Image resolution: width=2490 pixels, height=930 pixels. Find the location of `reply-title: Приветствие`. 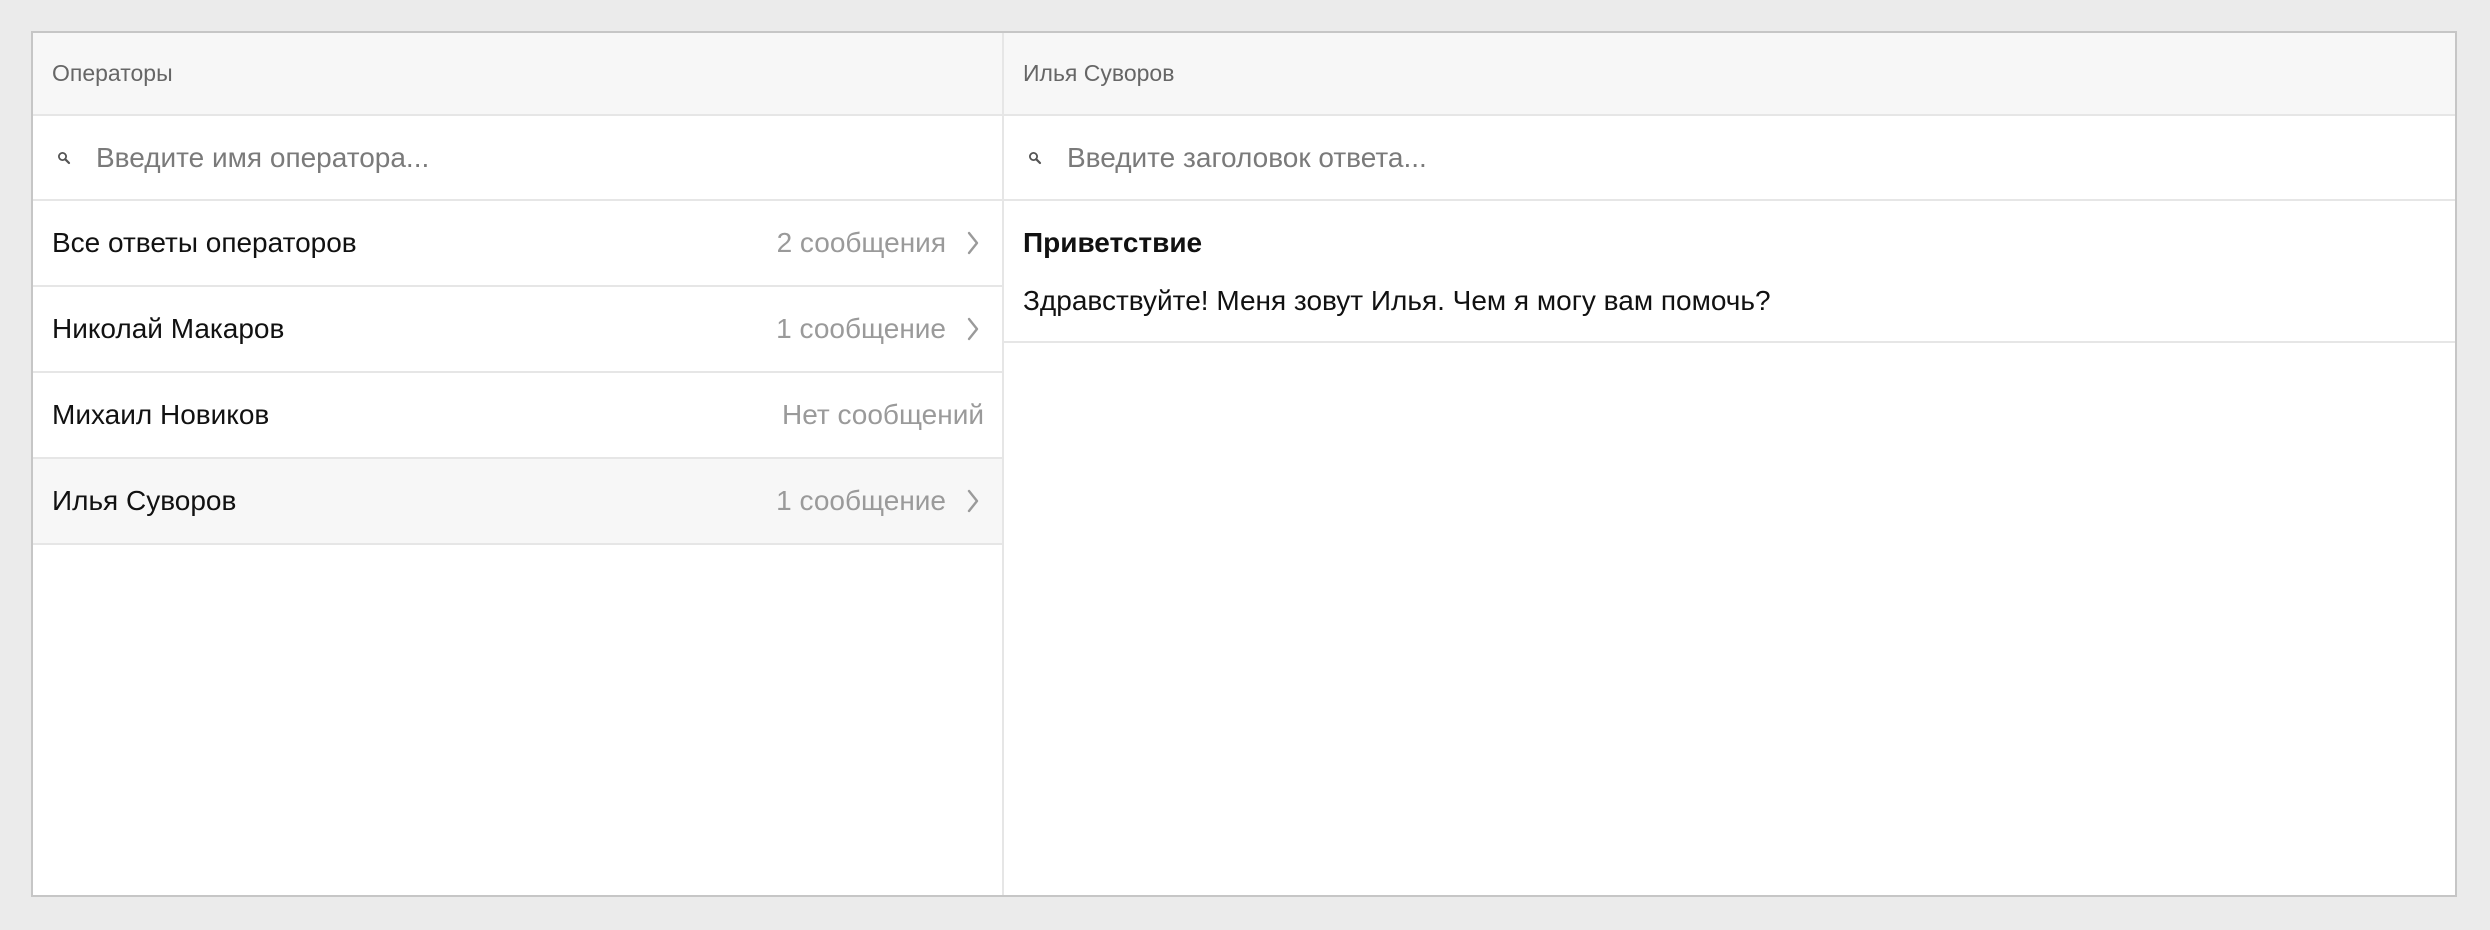

reply-title: Приветствие is located at coordinates (1113, 242).